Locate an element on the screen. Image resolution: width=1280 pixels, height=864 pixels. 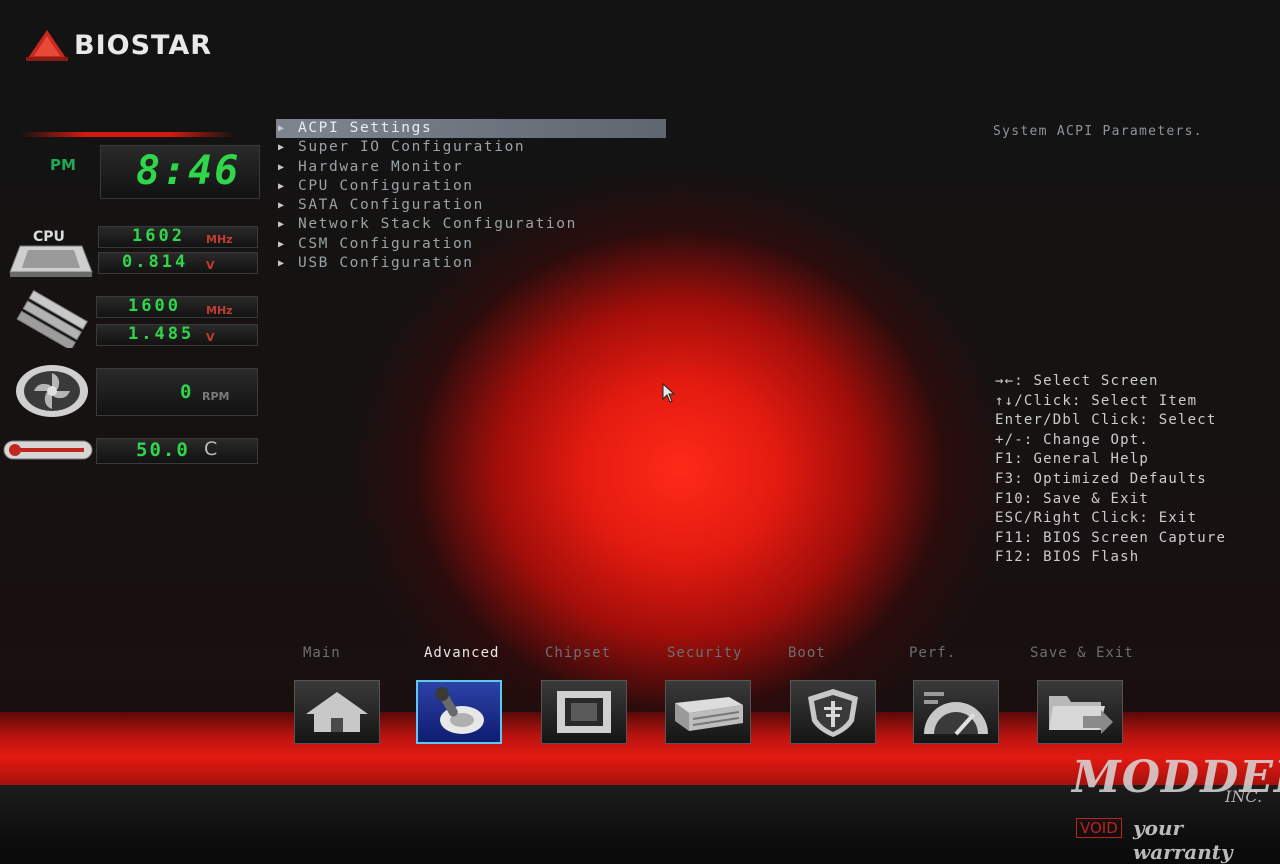
tab-advanced: Advanced is located at coordinates (461, 653).